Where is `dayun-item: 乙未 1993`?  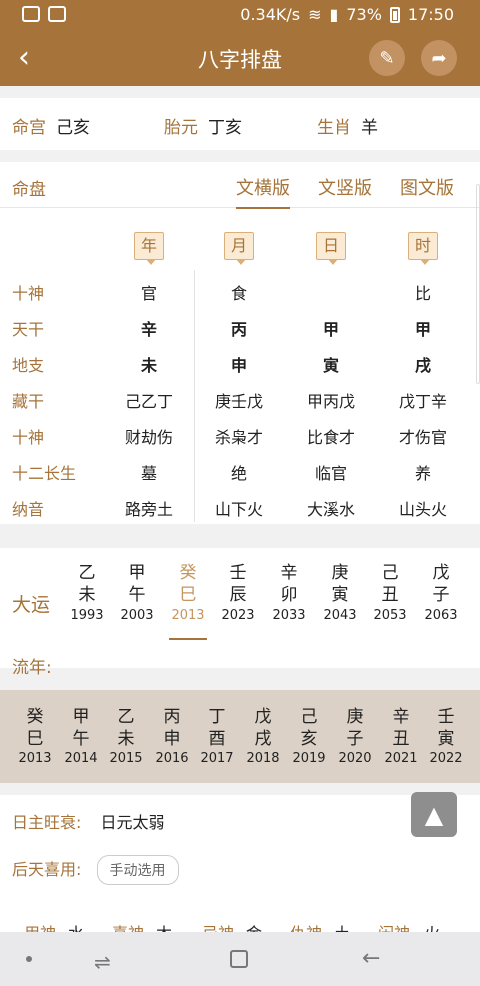
dayun-item: 乙未 1993 is located at coordinates (87, 592).